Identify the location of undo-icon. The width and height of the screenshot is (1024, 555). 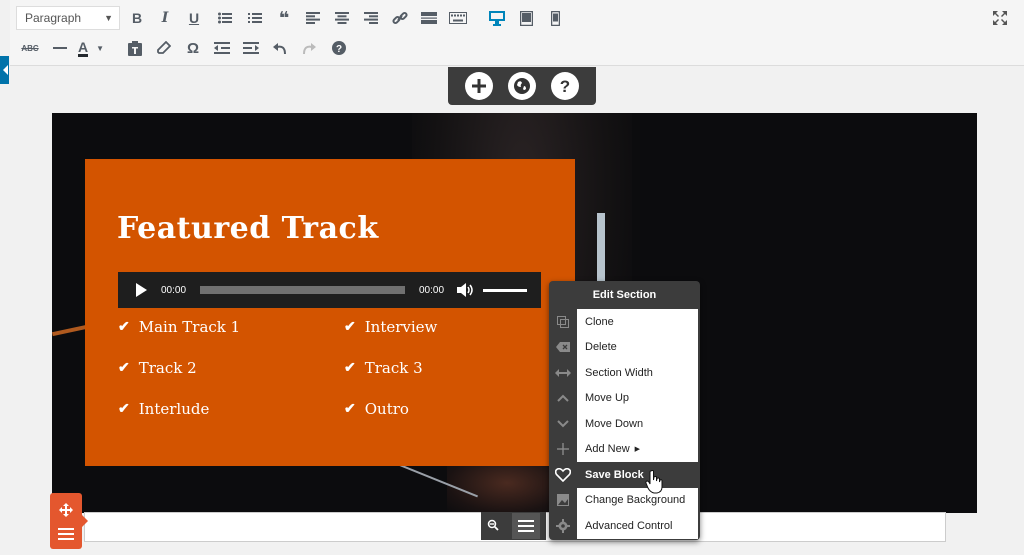
(279, 49).